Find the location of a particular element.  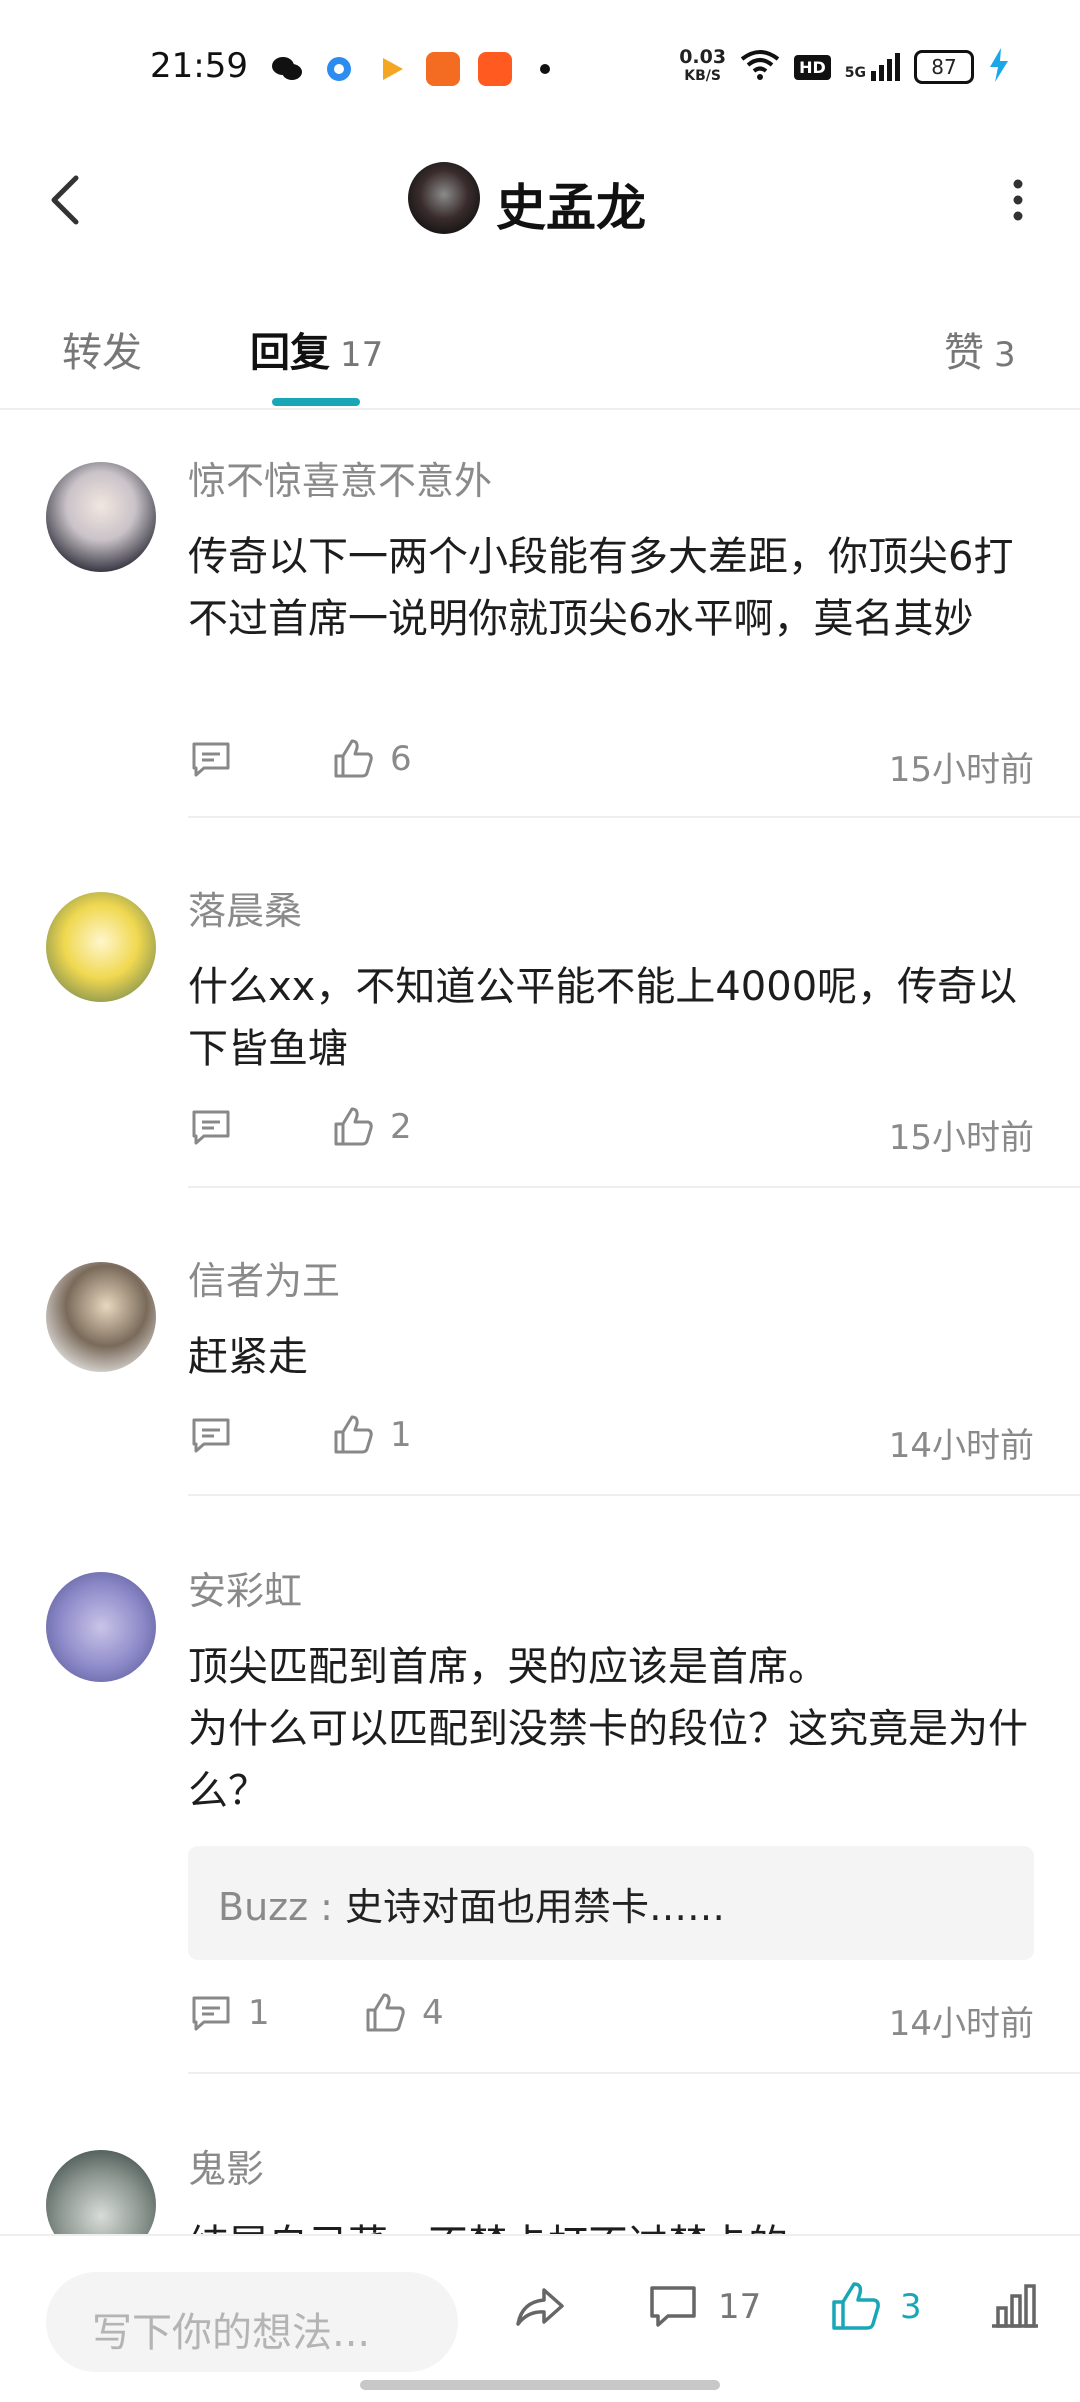

reply-button: 1 is located at coordinates (229, 2013).